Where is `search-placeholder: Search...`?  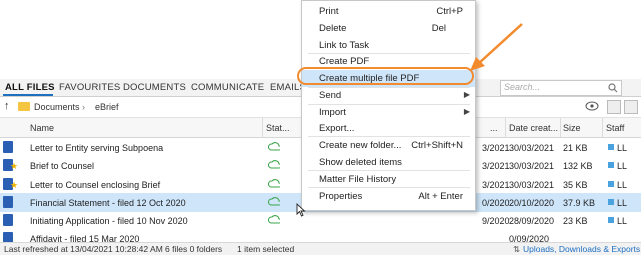
search-placeholder: Search... is located at coordinates (522, 87).